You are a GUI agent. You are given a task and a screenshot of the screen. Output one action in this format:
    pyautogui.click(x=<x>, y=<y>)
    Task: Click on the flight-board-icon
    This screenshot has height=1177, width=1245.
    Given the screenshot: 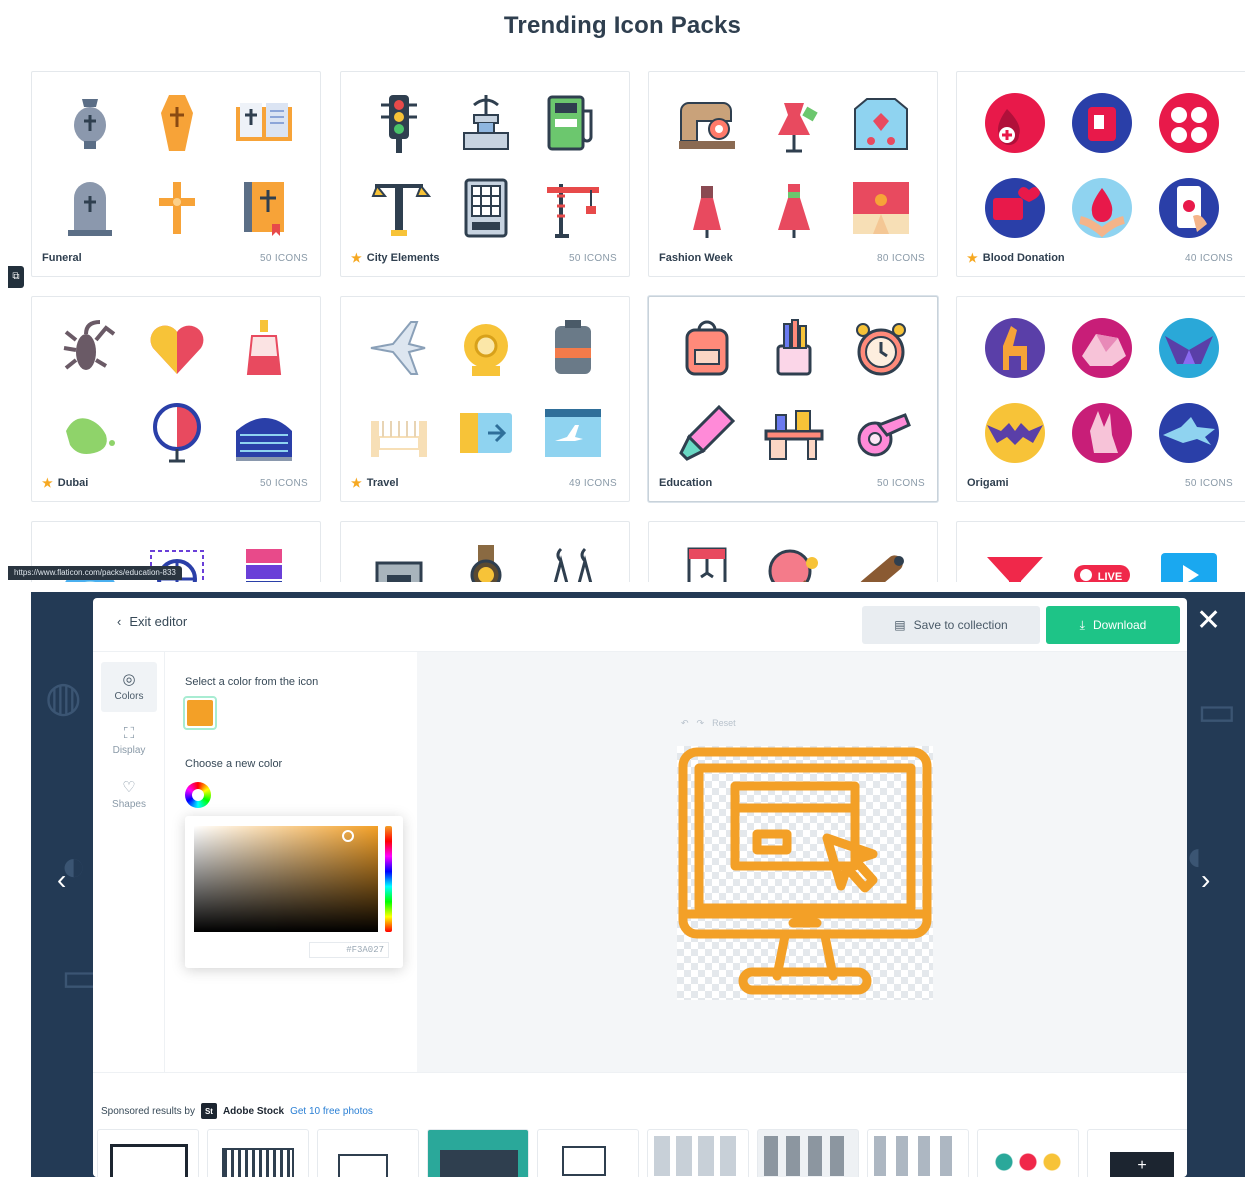 What is the action you would take?
    pyautogui.click(x=573, y=432)
    